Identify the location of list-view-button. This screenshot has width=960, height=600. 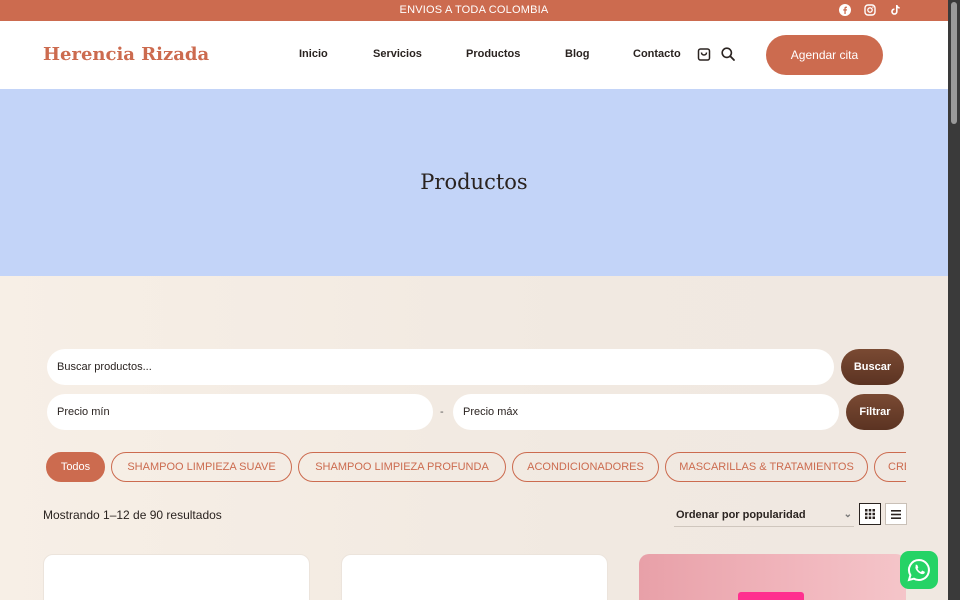
(896, 514).